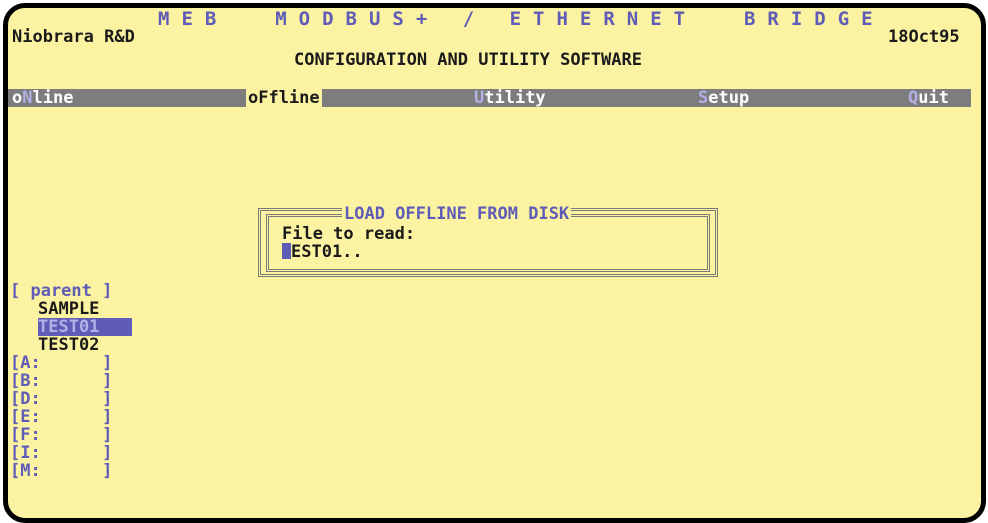  What do you see at coordinates (284, 98) in the screenshot?
I see `menu-offline: oFfline` at bounding box center [284, 98].